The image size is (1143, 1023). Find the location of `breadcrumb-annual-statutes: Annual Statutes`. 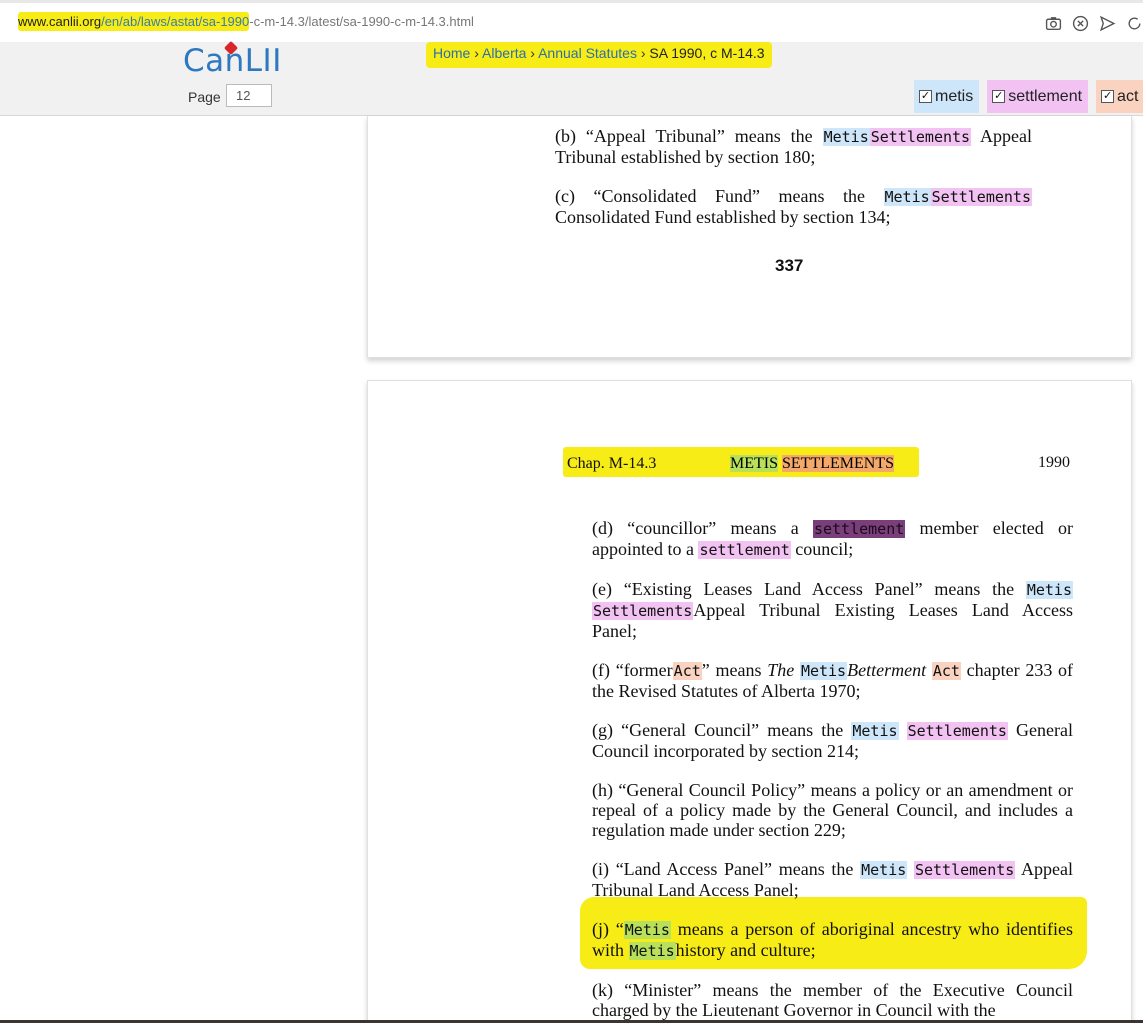

breadcrumb-annual-statutes: Annual Statutes is located at coordinates (587, 53).